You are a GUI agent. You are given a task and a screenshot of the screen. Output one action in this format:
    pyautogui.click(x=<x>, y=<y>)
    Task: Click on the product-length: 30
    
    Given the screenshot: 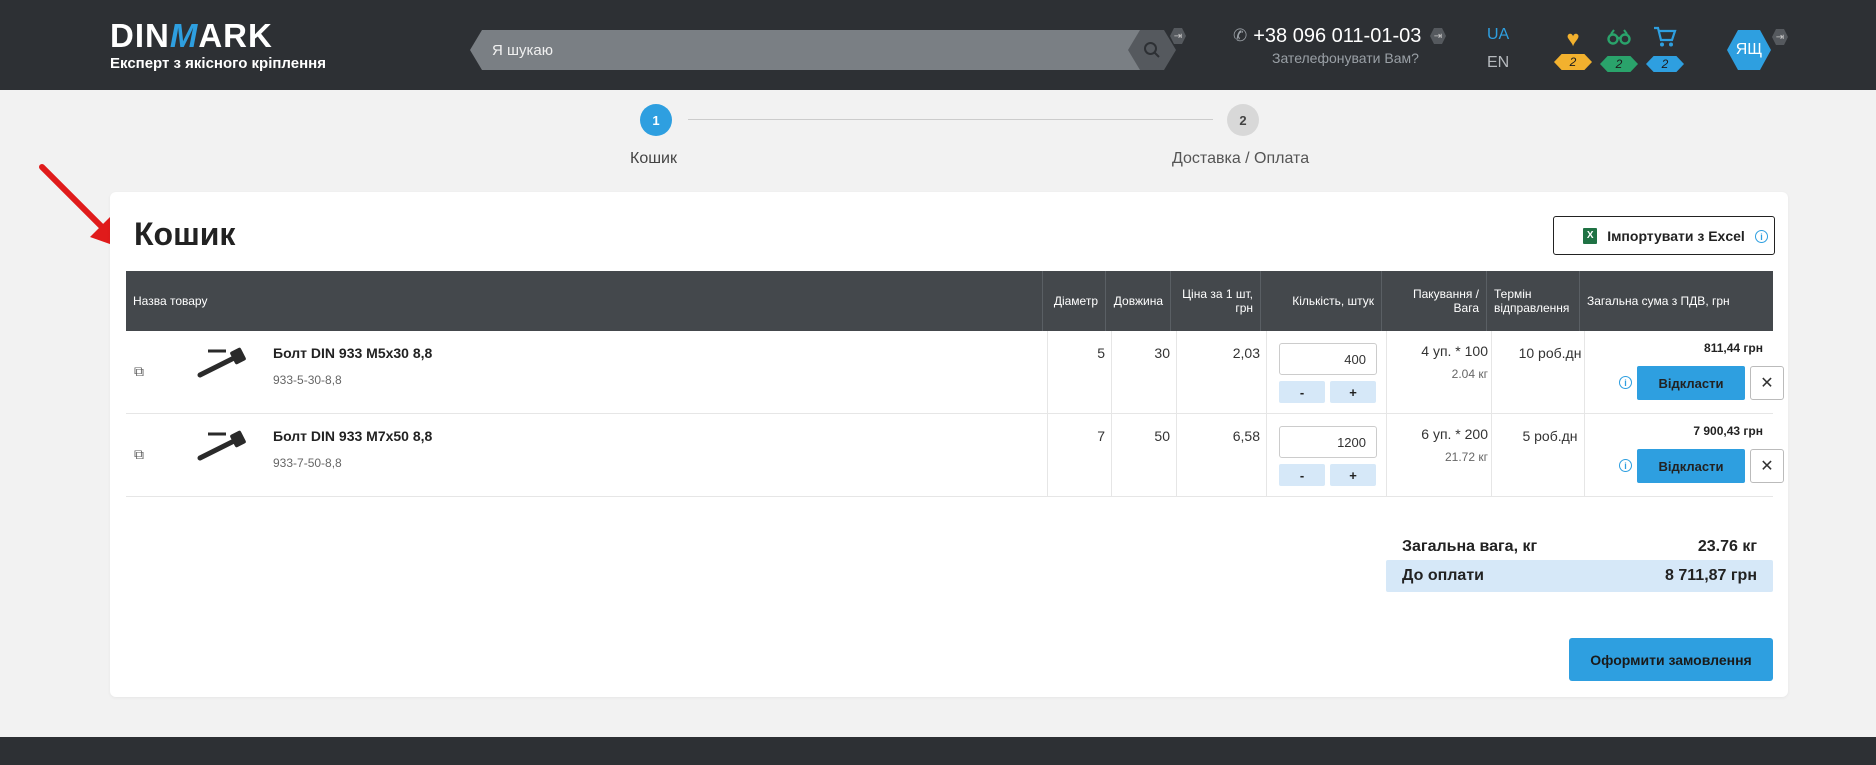 What is the action you would take?
    pyautogui.click(x=1162, y=353)
    